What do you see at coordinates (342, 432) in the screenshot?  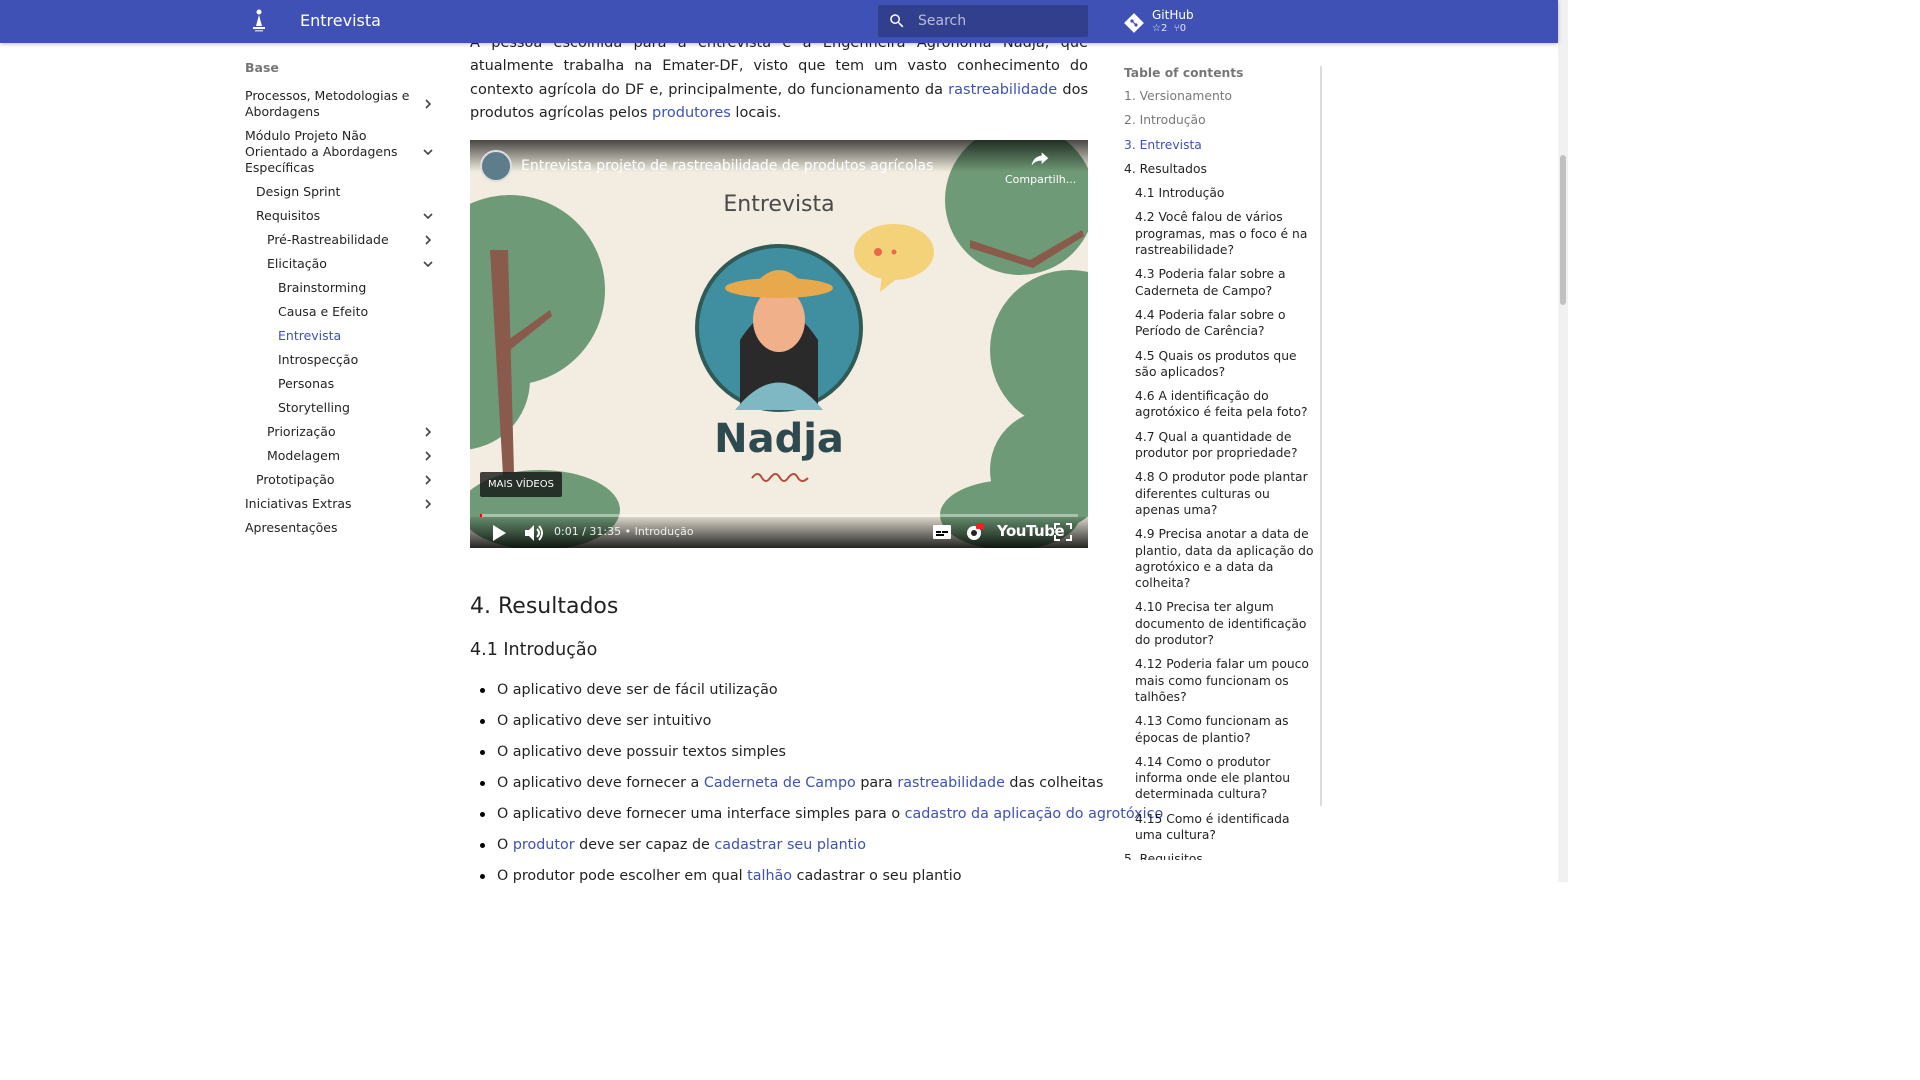 I see `nav-item-priorizacao: Priorização` at bounding box center [342, 432].